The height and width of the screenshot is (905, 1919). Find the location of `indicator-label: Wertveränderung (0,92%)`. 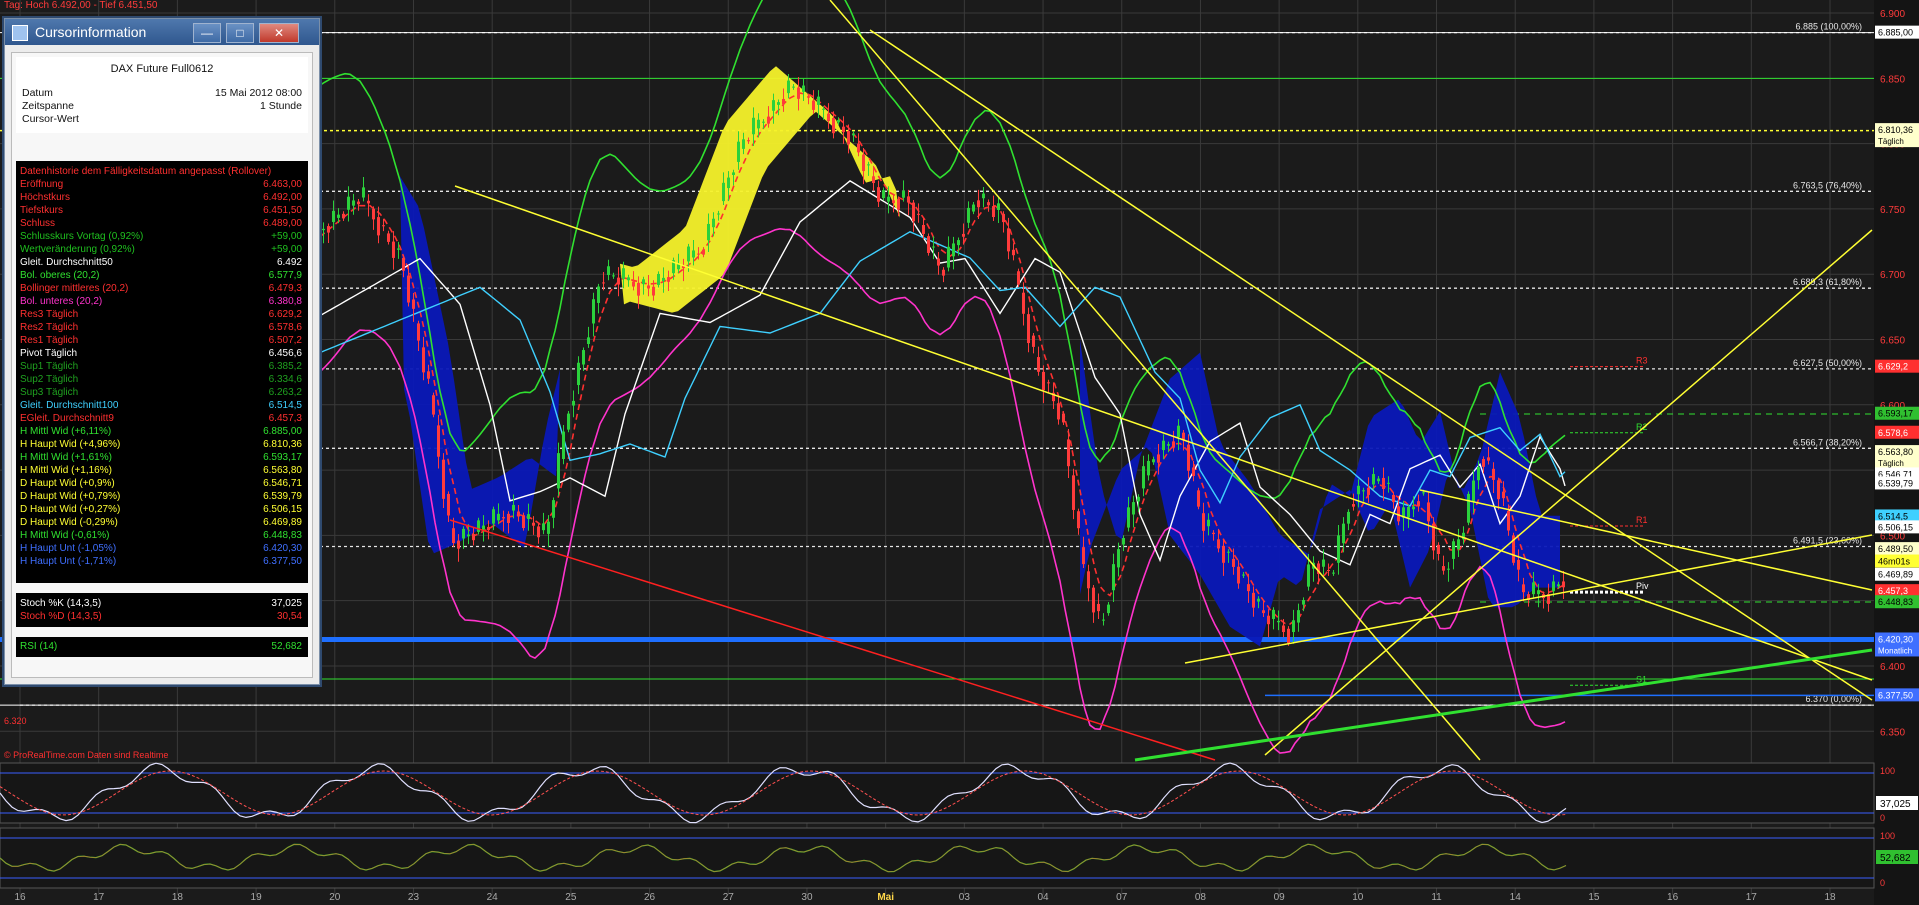

indicator-label: Wertveränderung (0,92%) is located at coordinates (77, 249).